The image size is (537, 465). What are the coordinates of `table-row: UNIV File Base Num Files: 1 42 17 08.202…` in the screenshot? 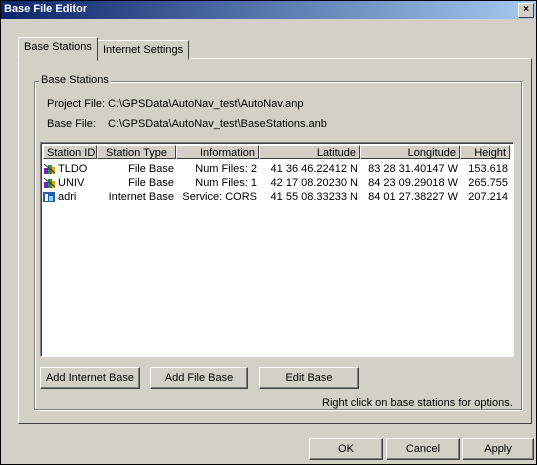 It's located at (277, 183).